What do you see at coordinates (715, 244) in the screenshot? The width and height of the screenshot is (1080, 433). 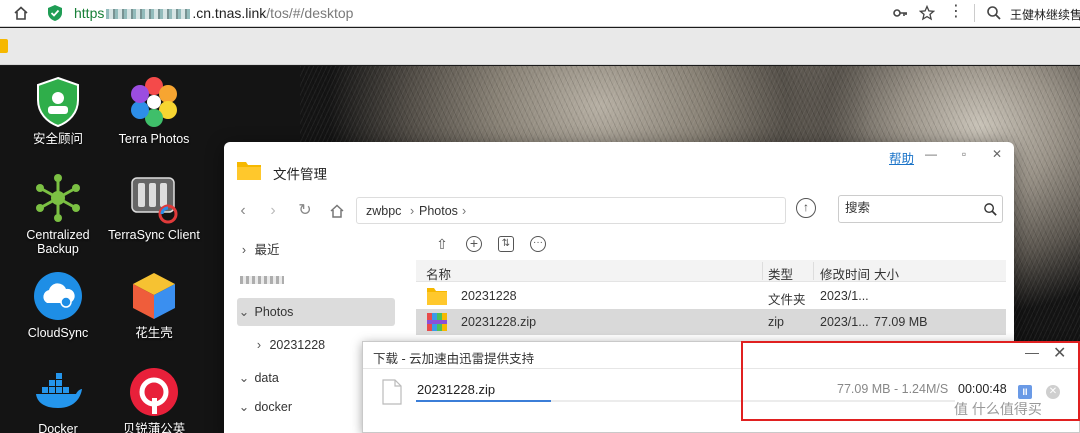 I see `file-toolbar: ⇧ + ⇅ ··· ▦ ☰ ⚙` at bounding box center [715, 244].